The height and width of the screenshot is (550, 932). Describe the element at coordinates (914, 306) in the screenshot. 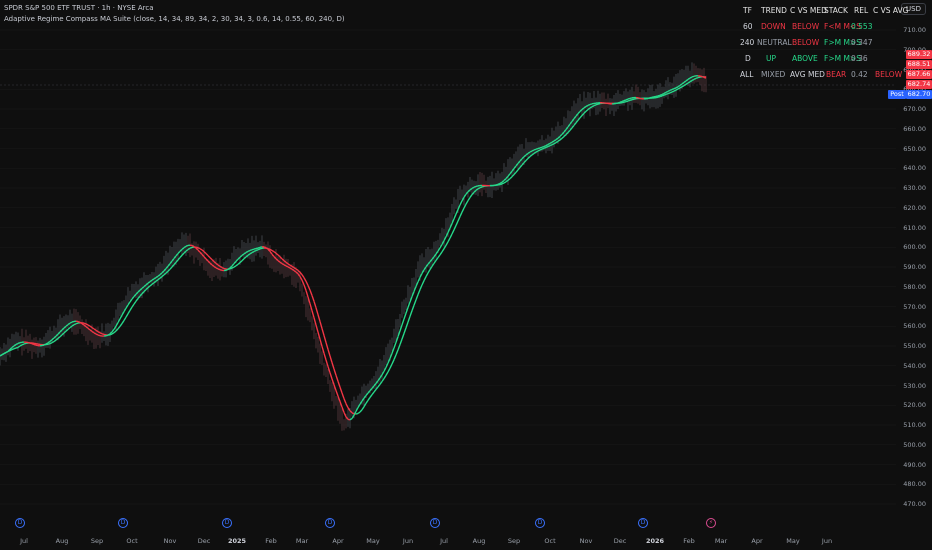

I see `price-tick-label: 570.00` at that location.